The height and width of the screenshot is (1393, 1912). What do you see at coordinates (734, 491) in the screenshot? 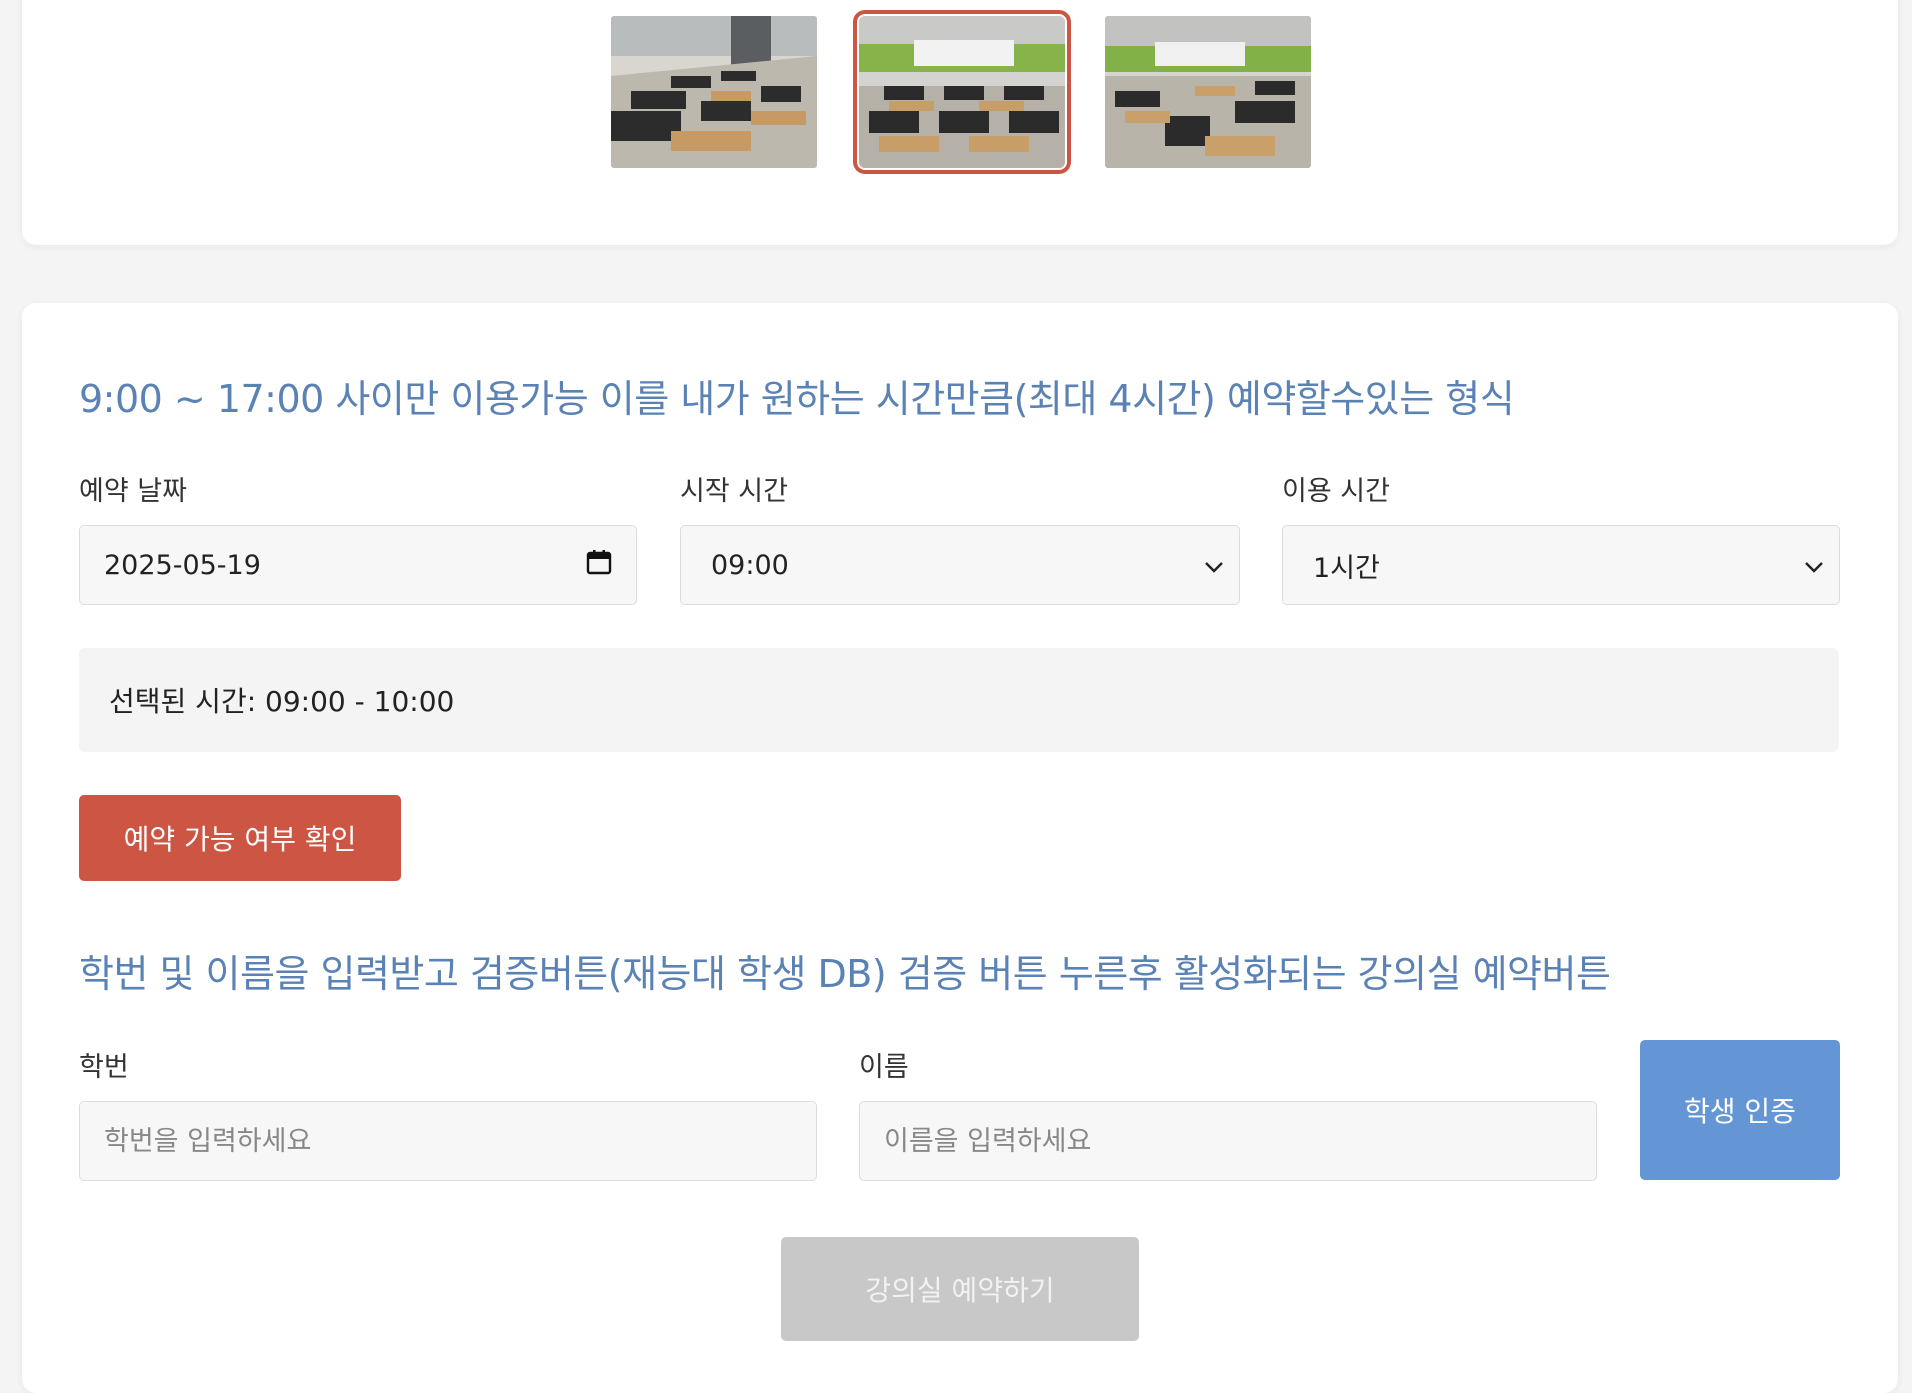
I see `start-time-label: 시작 시간` at bounding box center [734, 491].